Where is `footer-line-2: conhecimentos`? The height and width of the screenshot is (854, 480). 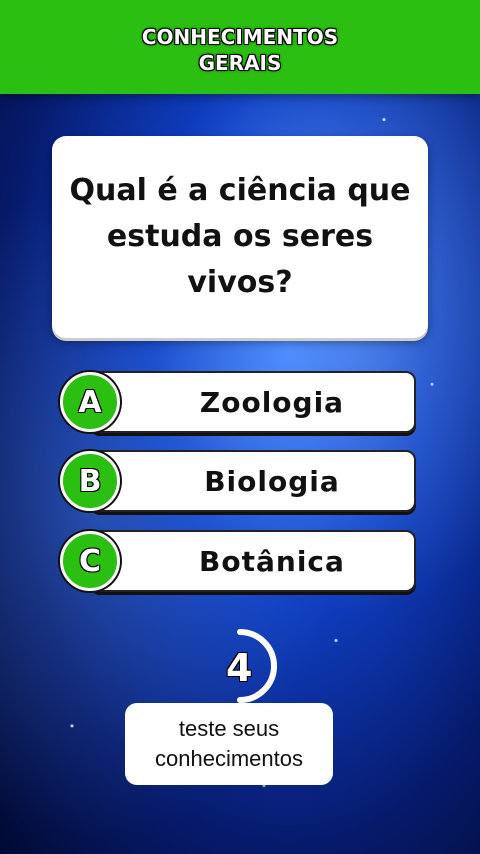 footer-line-2: conhecimentos is located at coordinates (229, 758).